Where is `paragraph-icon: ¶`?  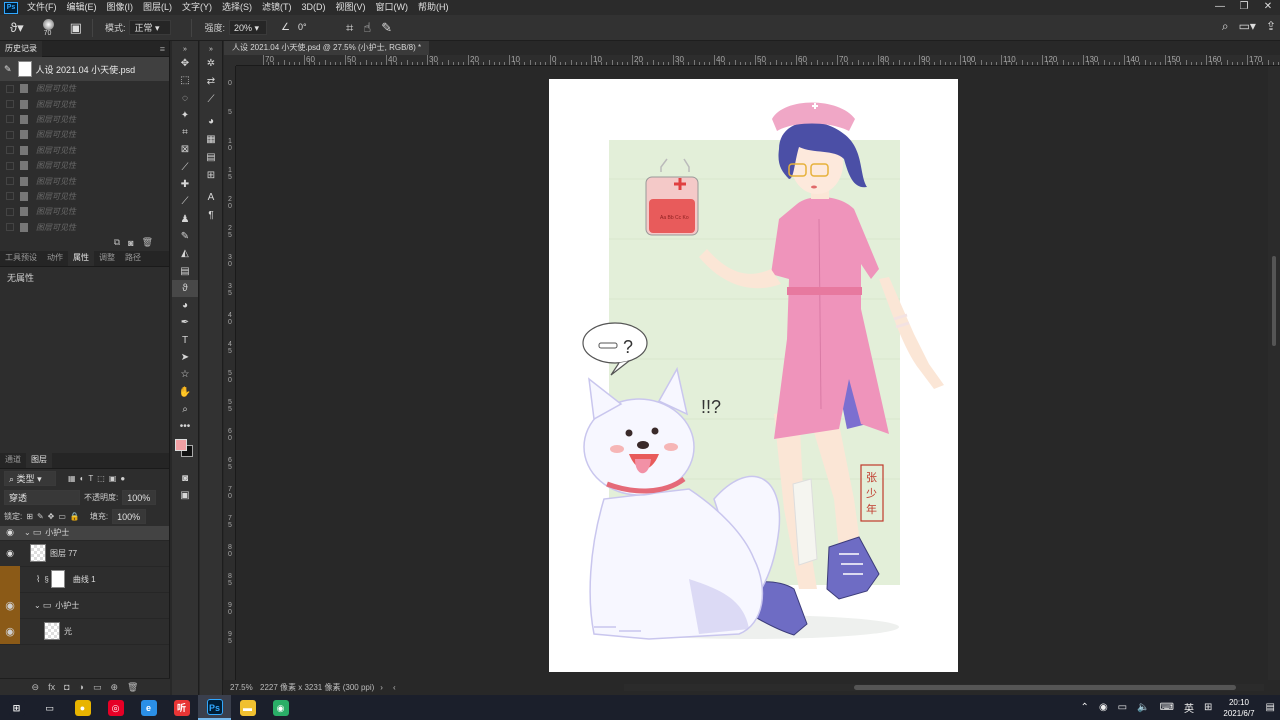
paragraph-icon: ¶ is located at coordinates (211, 216).